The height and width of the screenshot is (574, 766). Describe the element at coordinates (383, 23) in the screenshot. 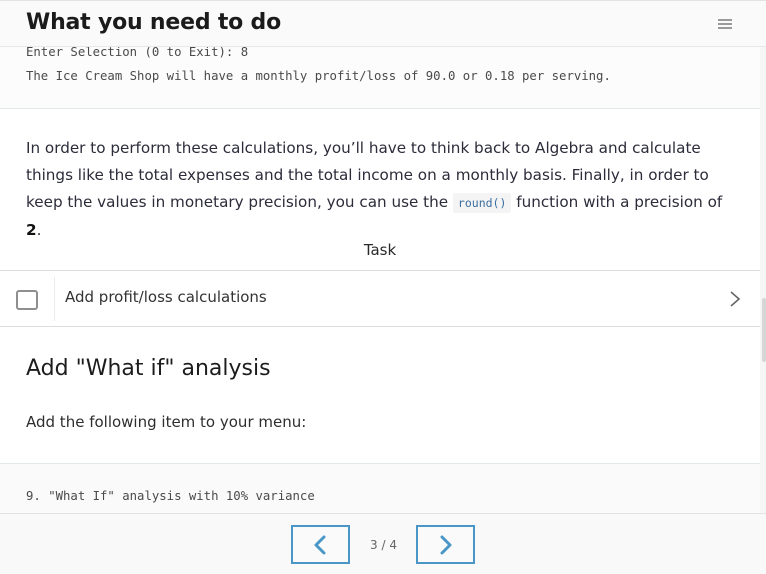

I see `header: What you need to do` at that location.